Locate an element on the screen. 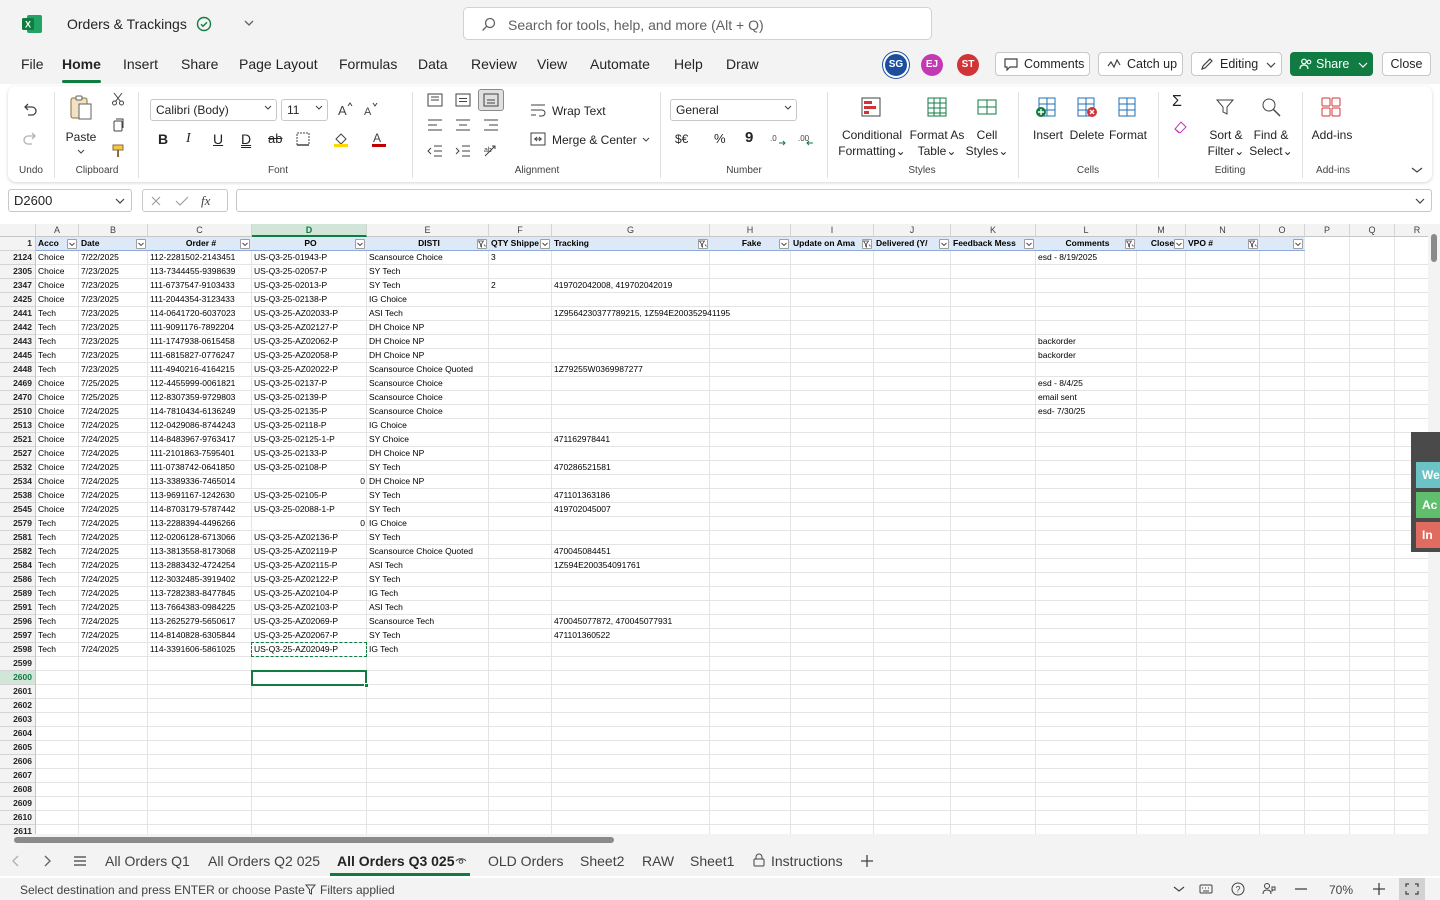 This screenshot has width=1440, height=900. help-icon: ? is located at coordinates (1238, 889).